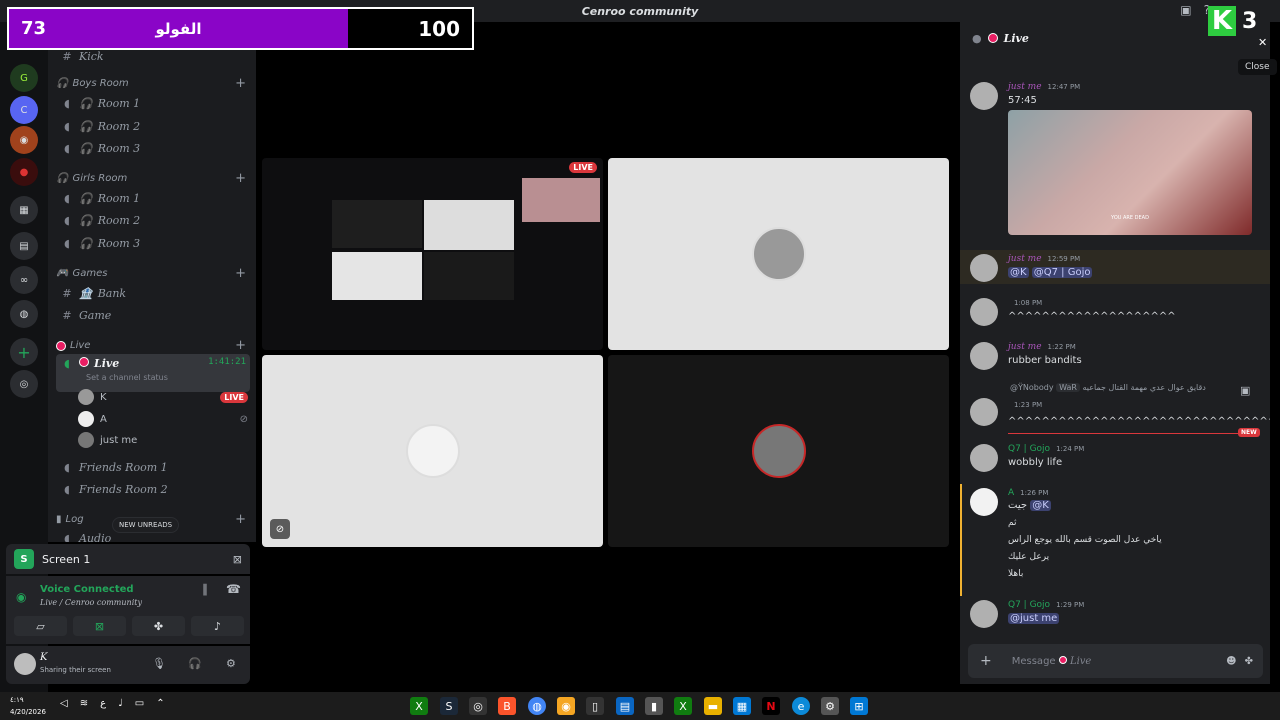  What do you see at coordinates (654, 706) in the screenshot?
I see `app-icon-9: ▮` at bounding box center [654, 706].